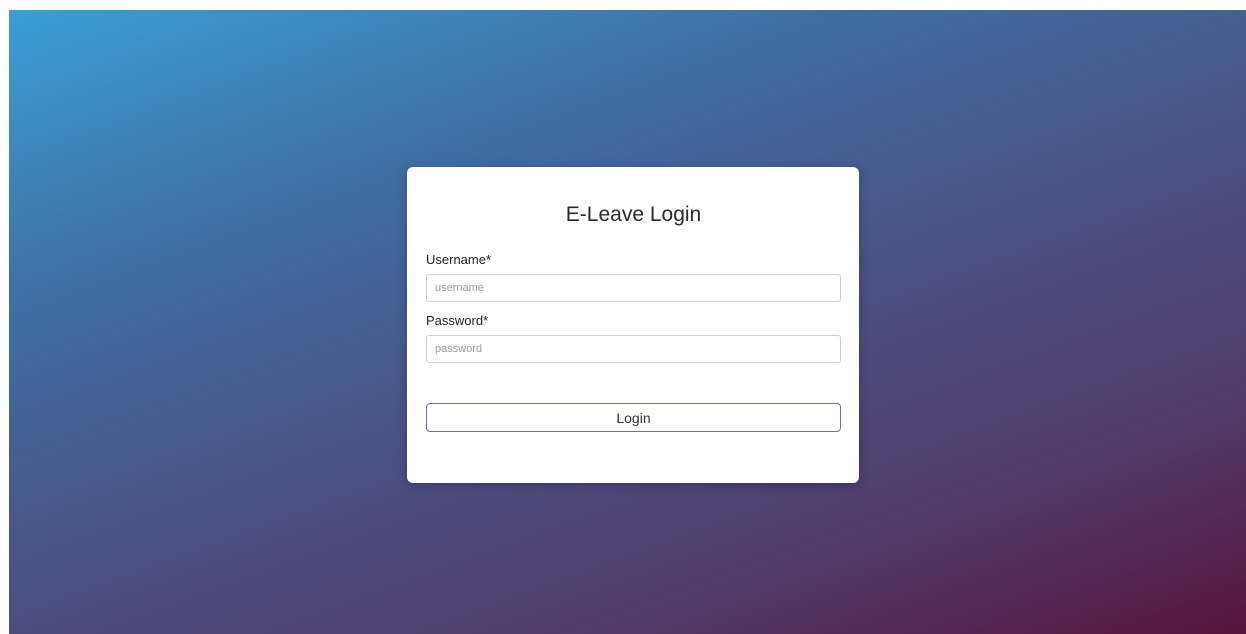 The image size is (1246, 634). I want to click on login-button: Login, so click(633, 417).